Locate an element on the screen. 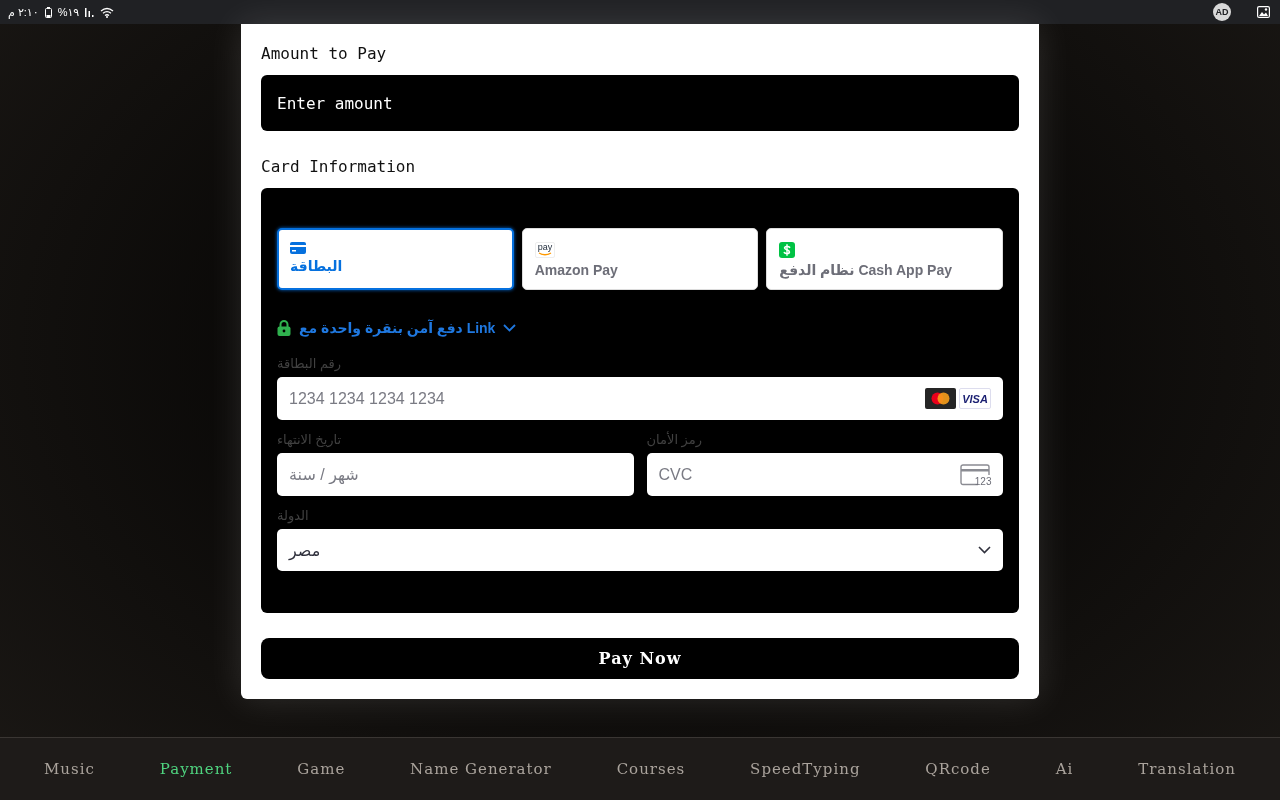 The image size is (1280, 800). clock-time: ٢:١٠ م is located at coordinates (23, 12).